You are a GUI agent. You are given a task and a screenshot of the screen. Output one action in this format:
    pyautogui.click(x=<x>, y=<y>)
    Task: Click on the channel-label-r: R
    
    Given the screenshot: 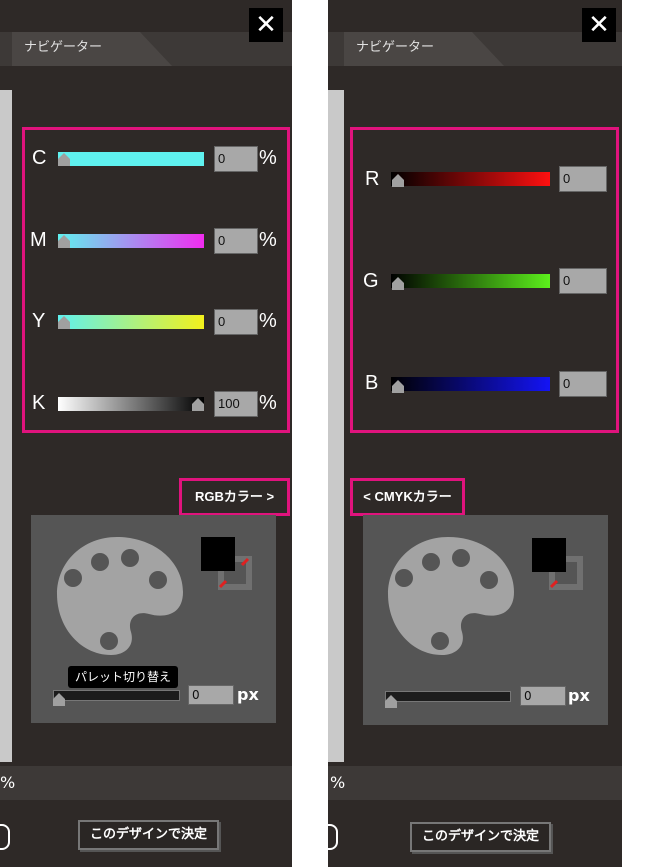 What is the action you would take?
    pyautogui.click(x=372, y=179)
    